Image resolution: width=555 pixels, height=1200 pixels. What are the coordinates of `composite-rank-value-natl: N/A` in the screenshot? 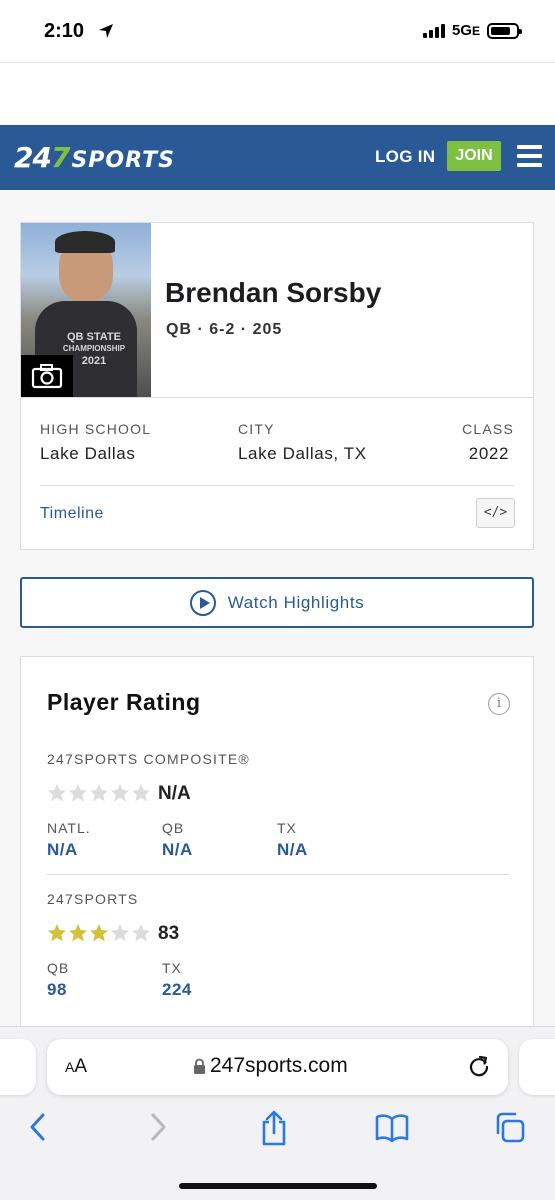 It's located at (62, 850).